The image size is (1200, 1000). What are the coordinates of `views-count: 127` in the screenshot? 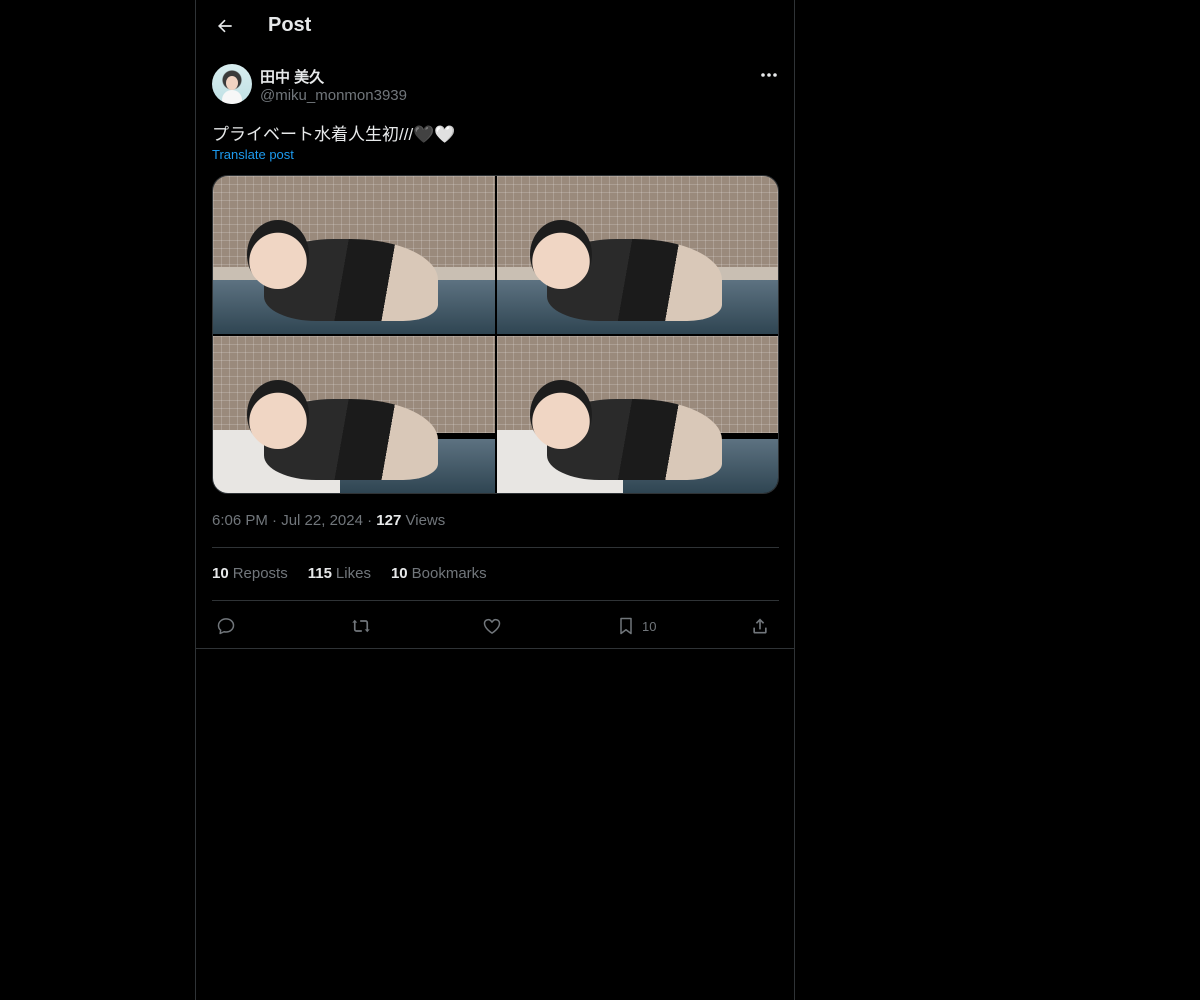 It's located at (389, 520).